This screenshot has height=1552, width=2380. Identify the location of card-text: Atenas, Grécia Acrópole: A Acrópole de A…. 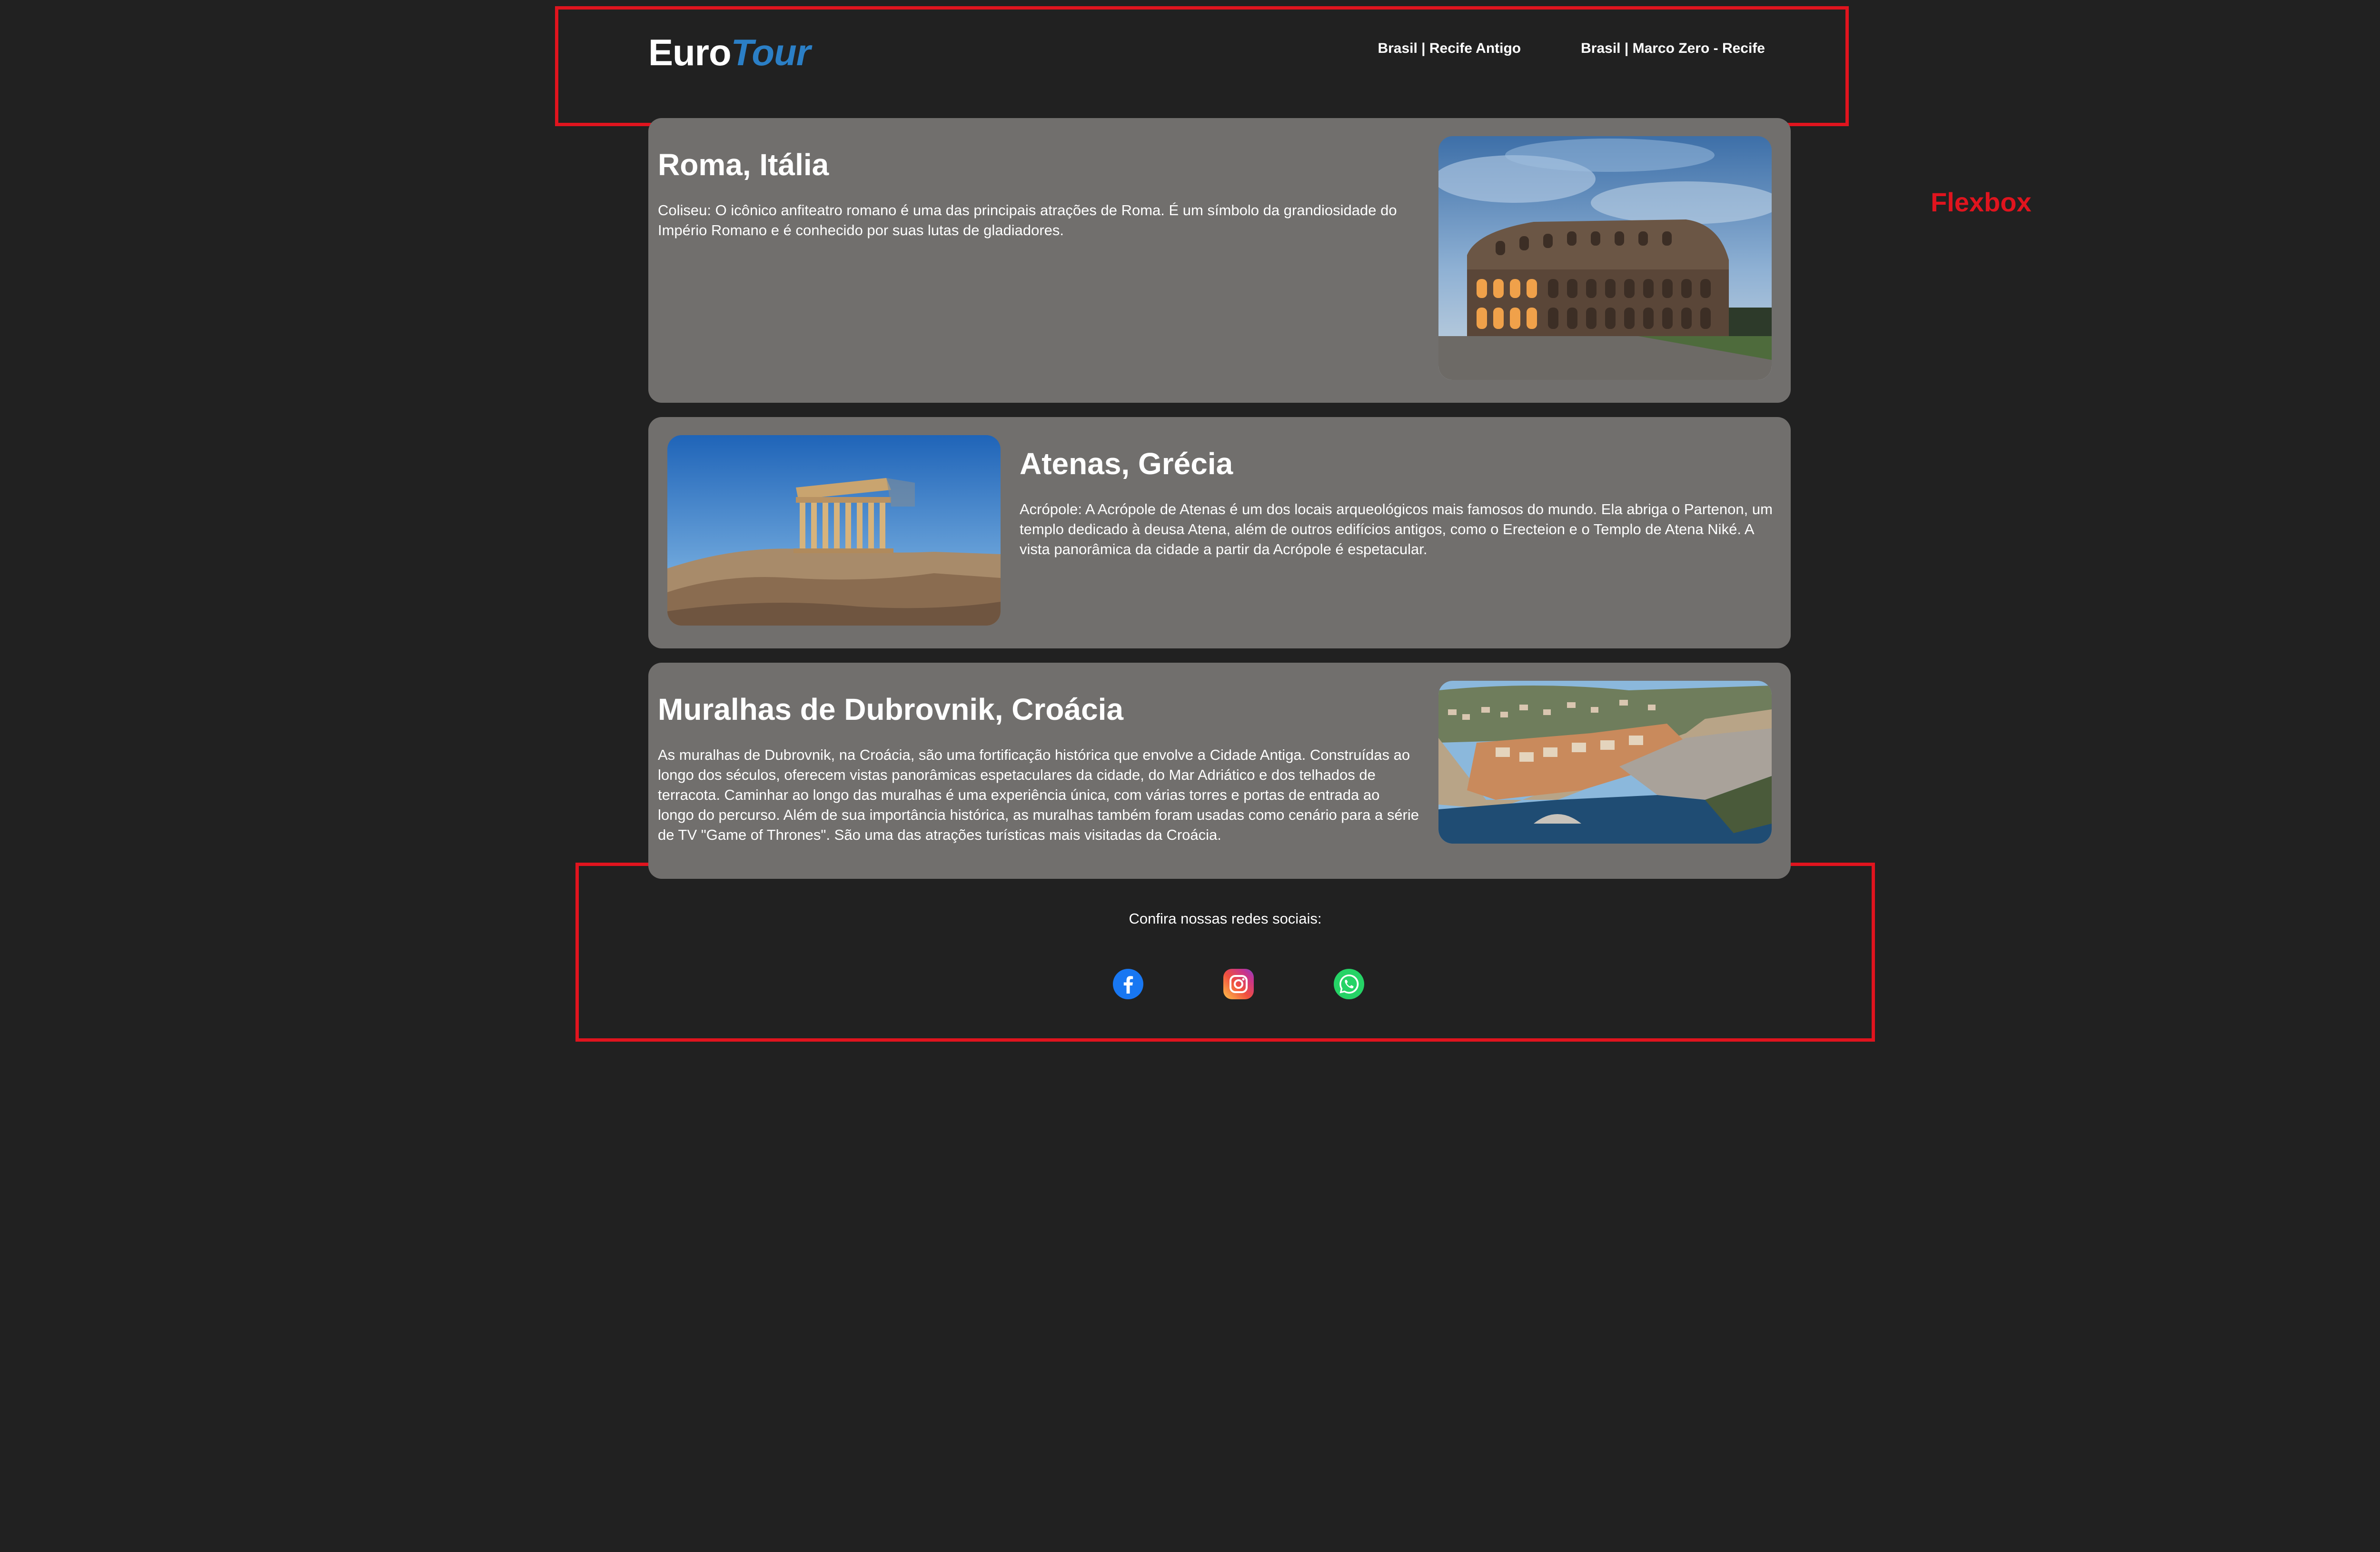
(1399, 532).